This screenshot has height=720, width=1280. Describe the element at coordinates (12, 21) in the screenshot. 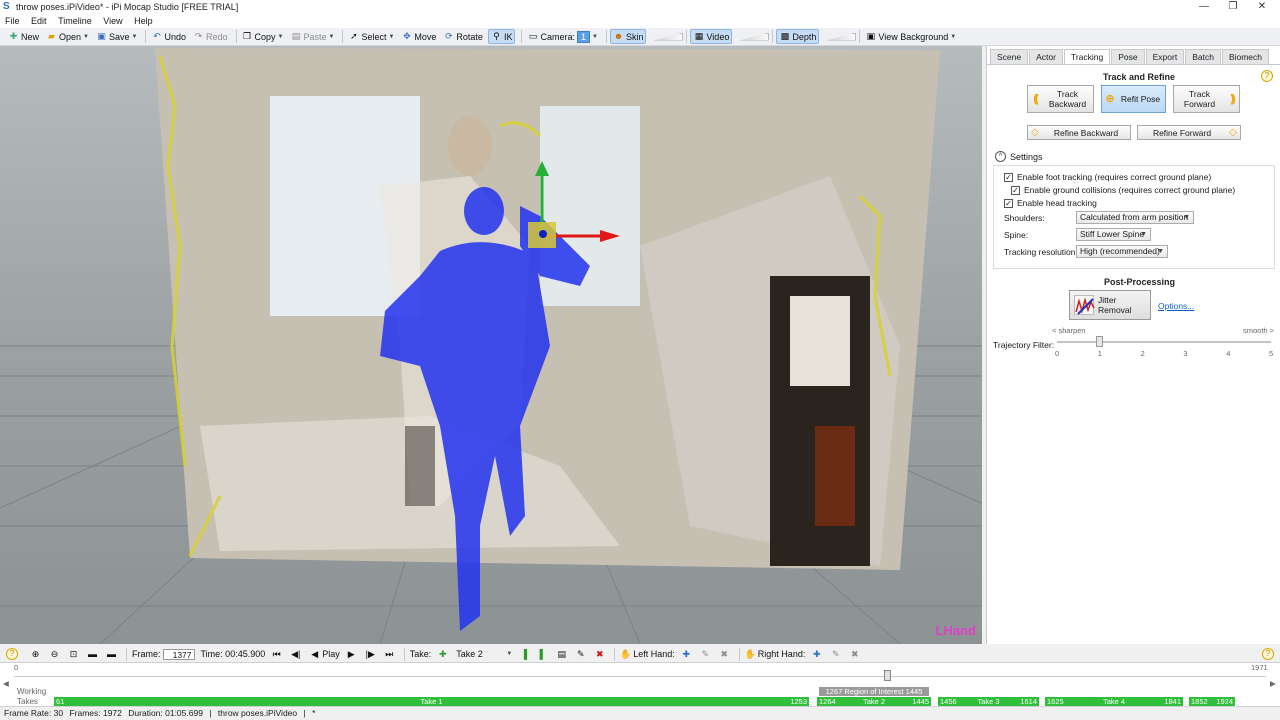

I see `menu-file: File` at that location.